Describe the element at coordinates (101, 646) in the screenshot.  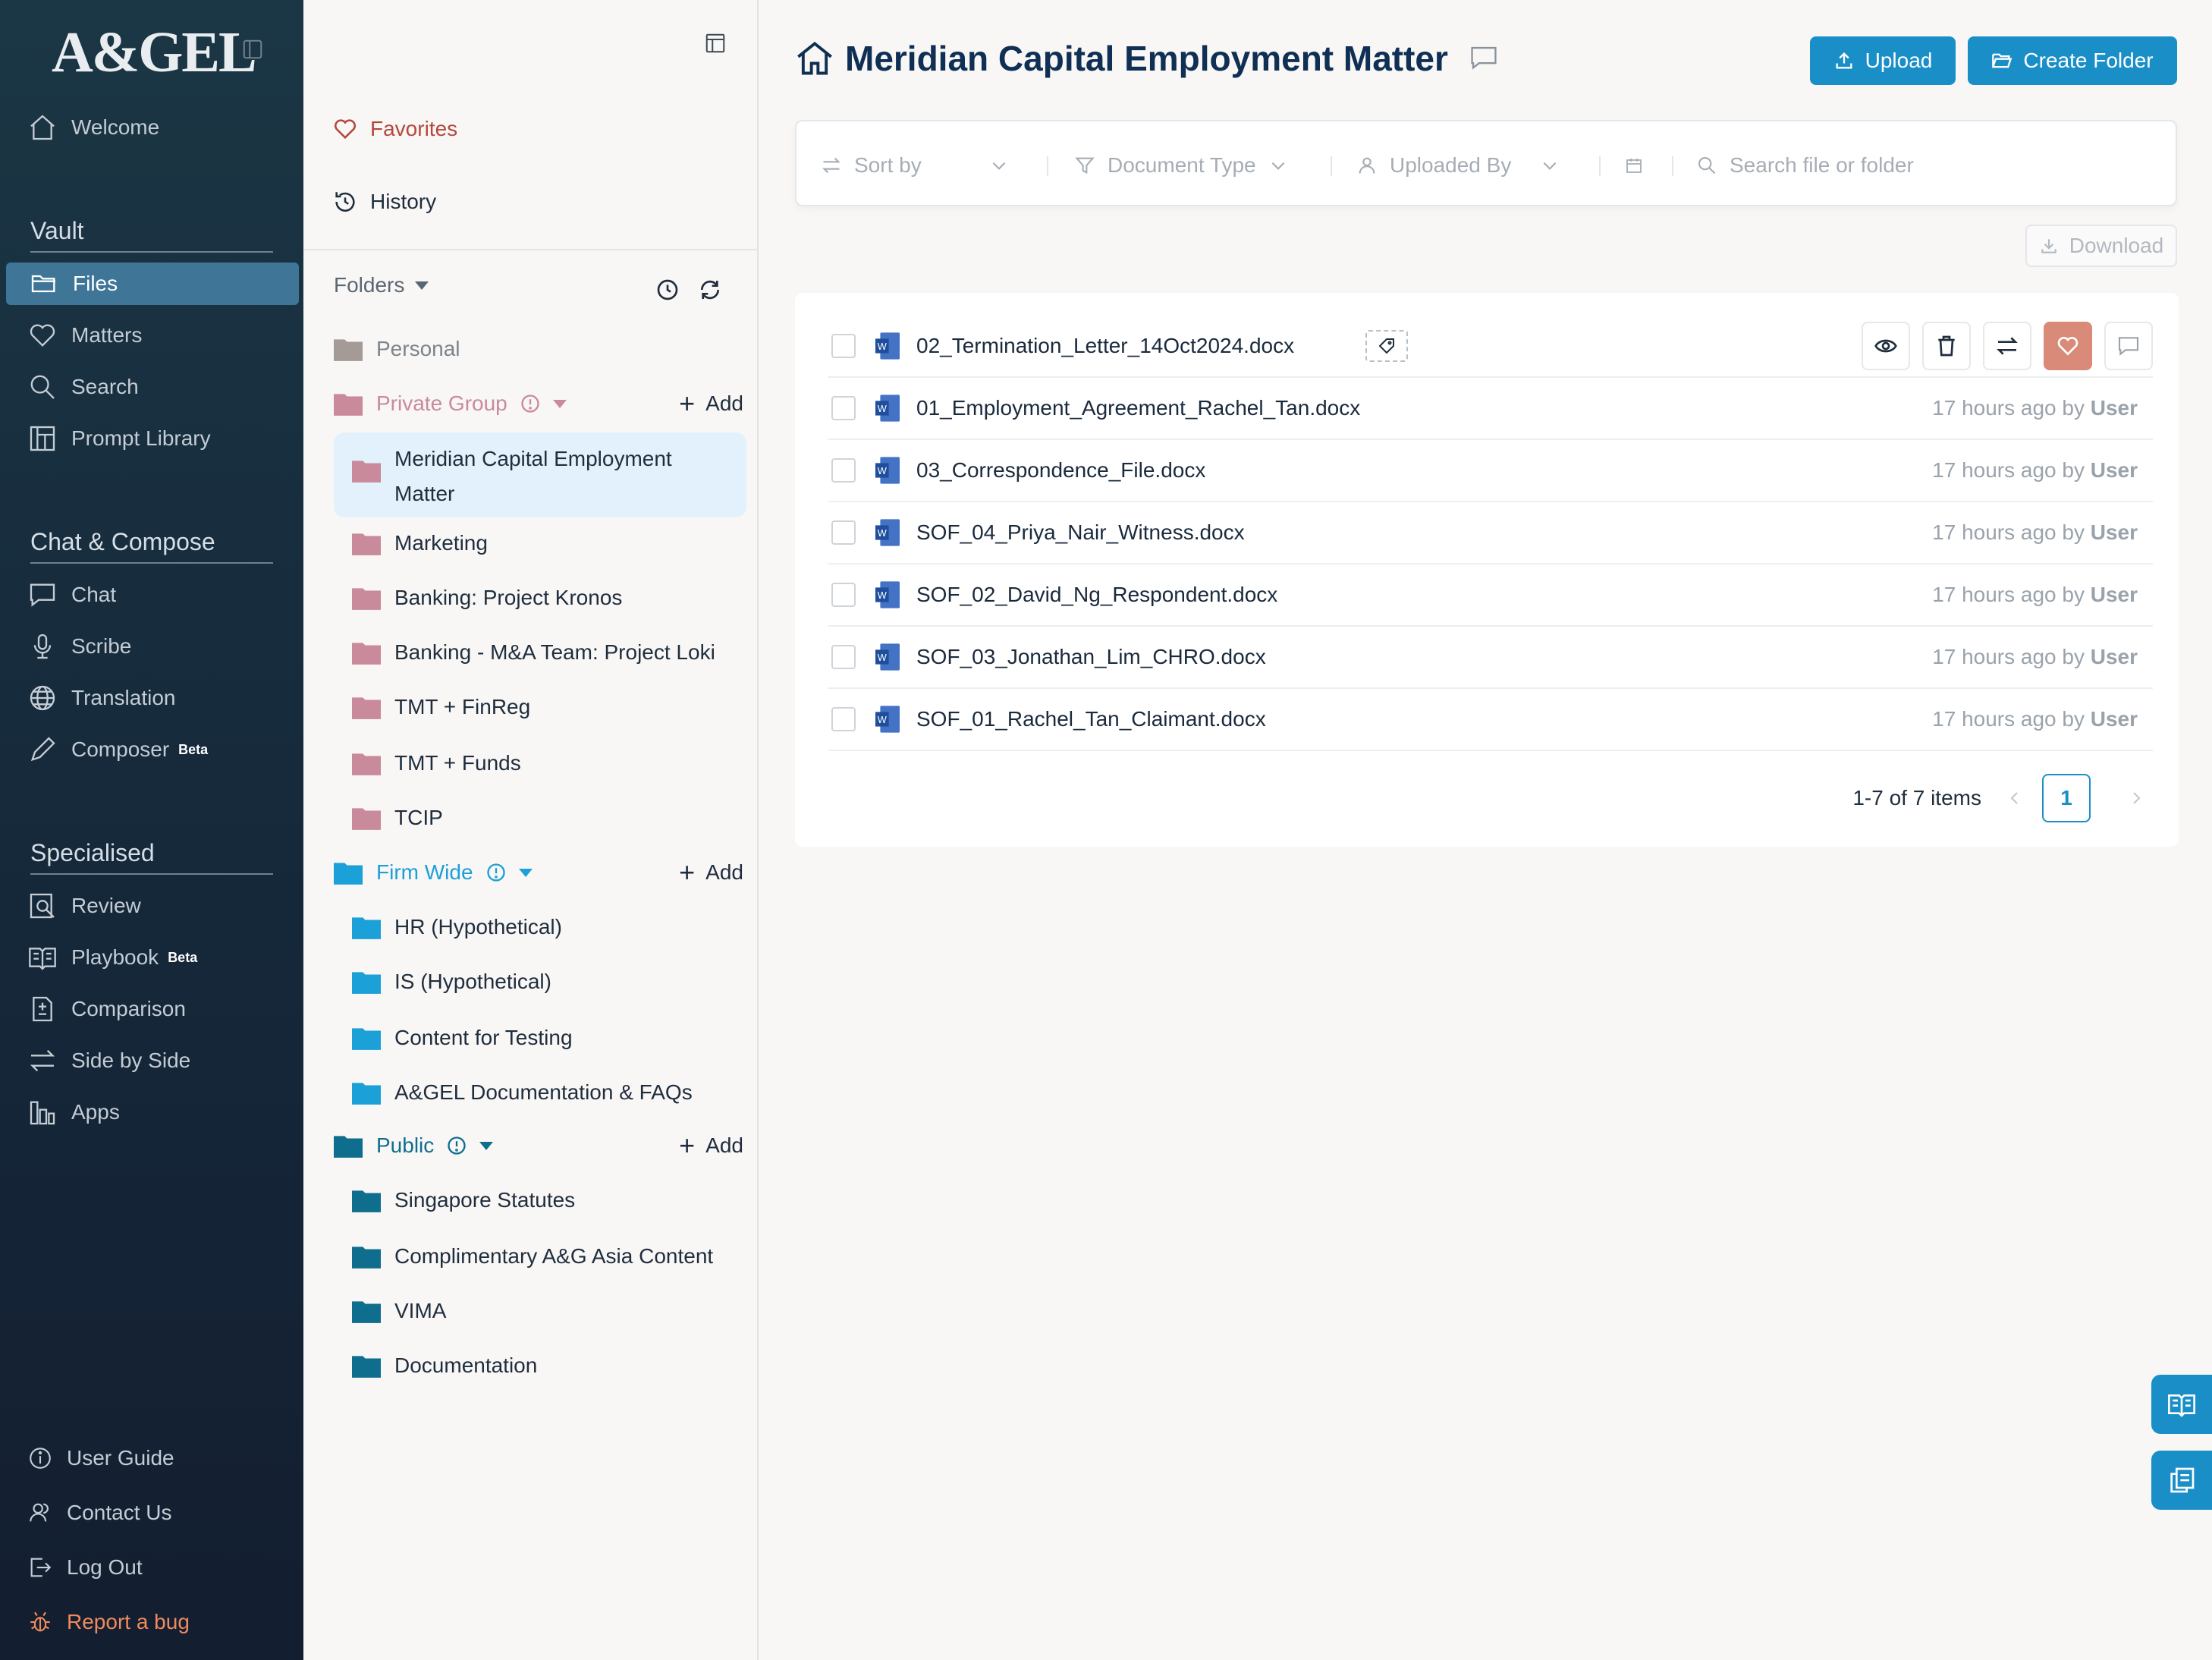
I see `nav-scribe-label: Scribe` at that location.